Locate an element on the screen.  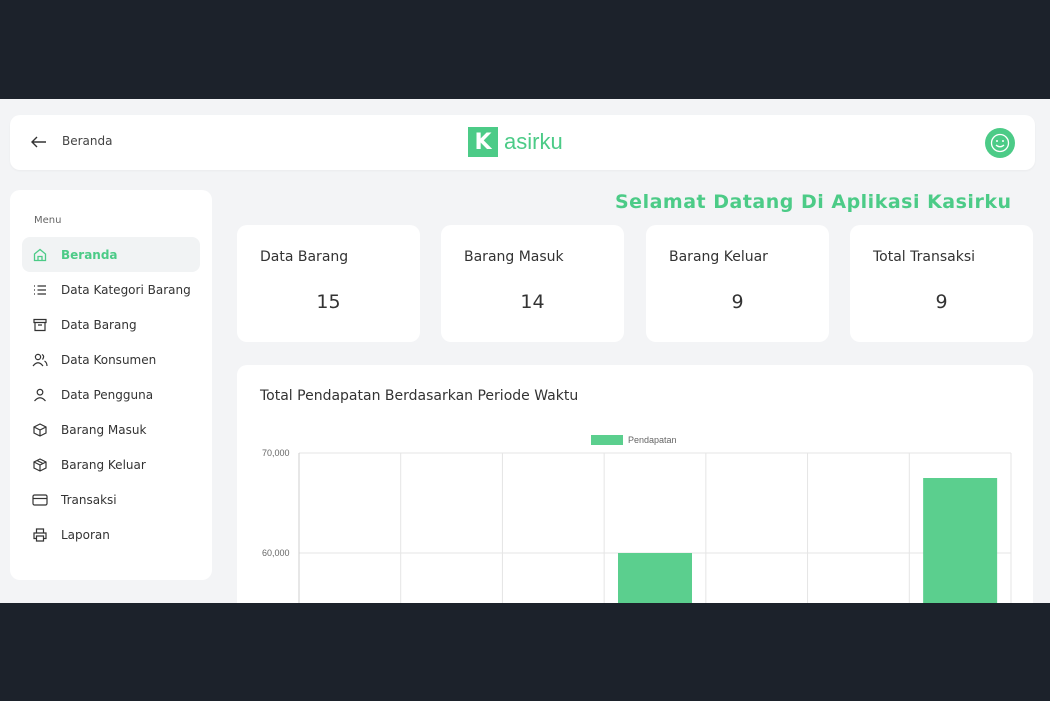
card-icon is located at coordinates (40, 500).